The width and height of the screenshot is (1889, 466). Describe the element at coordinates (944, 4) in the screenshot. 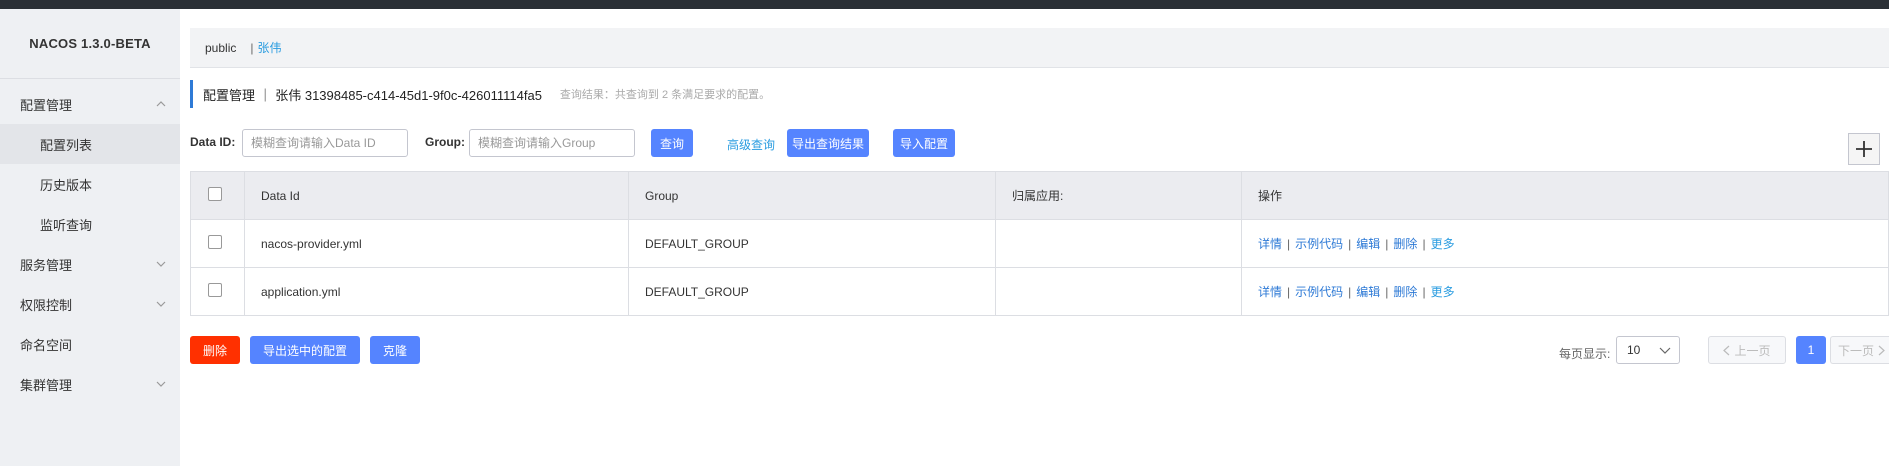

I see `top-dark-bar` at that location.